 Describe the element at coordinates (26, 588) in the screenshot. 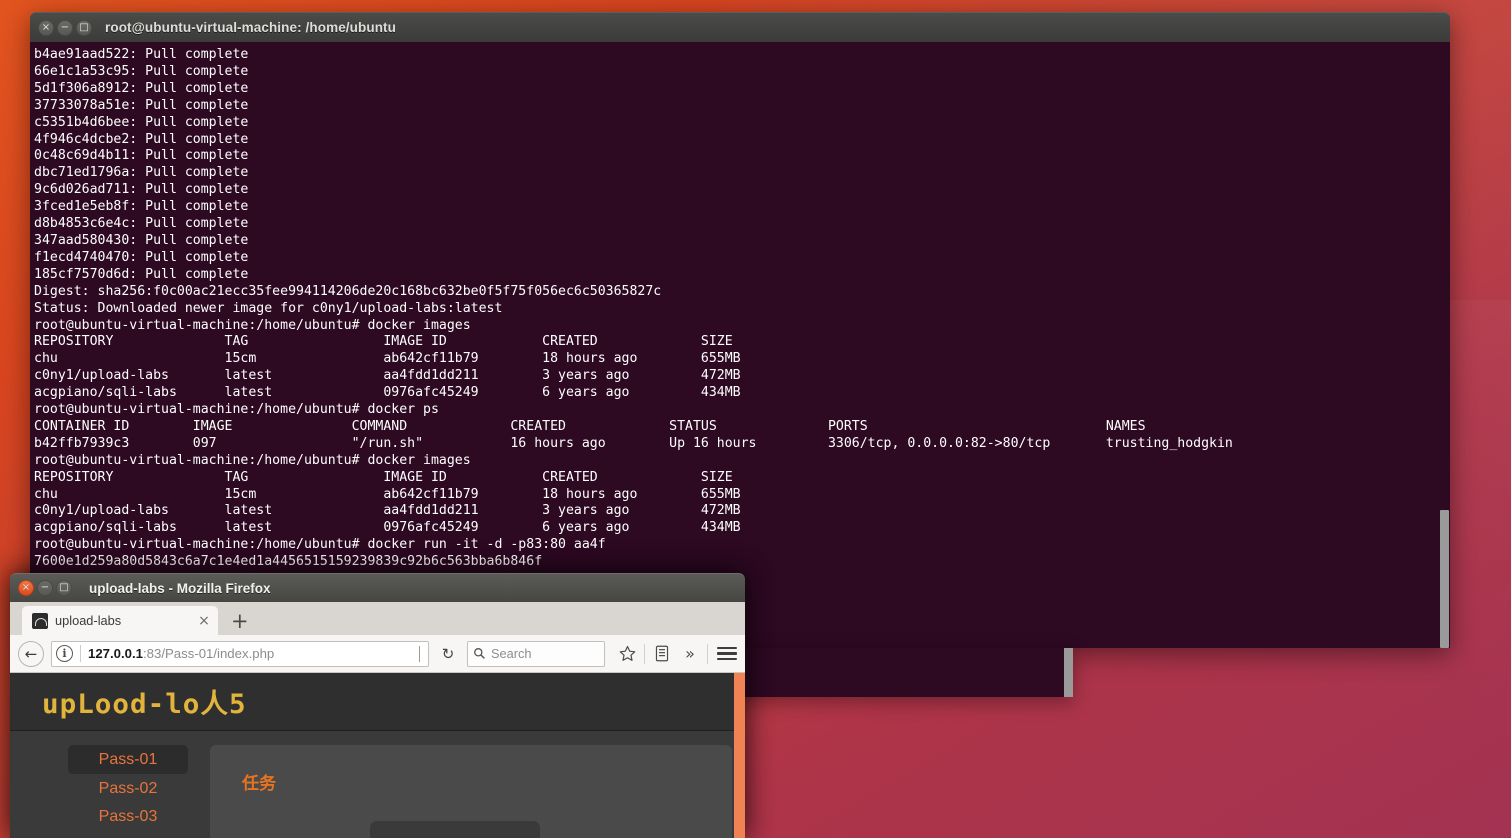

I see `firefox-close-button: ×` at that location.